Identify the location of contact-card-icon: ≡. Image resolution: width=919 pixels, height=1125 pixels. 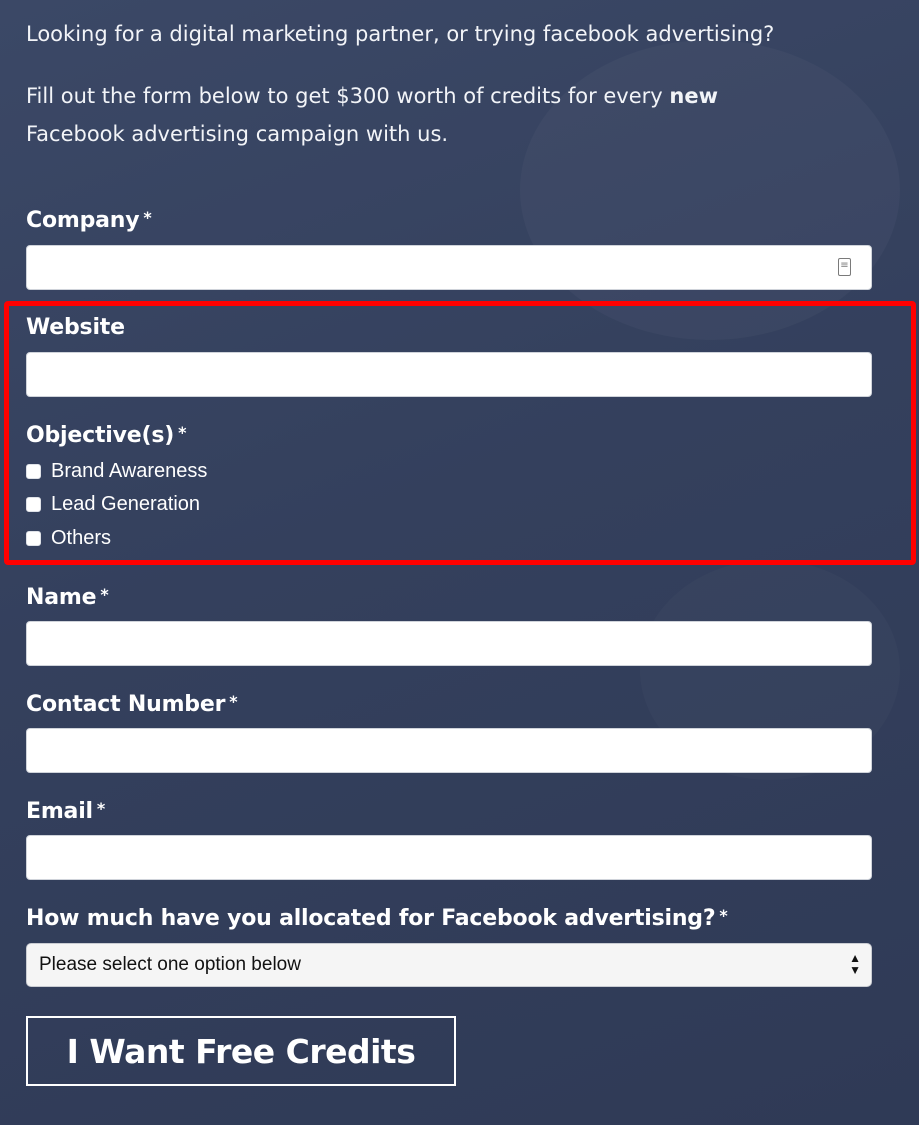
(844, 267).